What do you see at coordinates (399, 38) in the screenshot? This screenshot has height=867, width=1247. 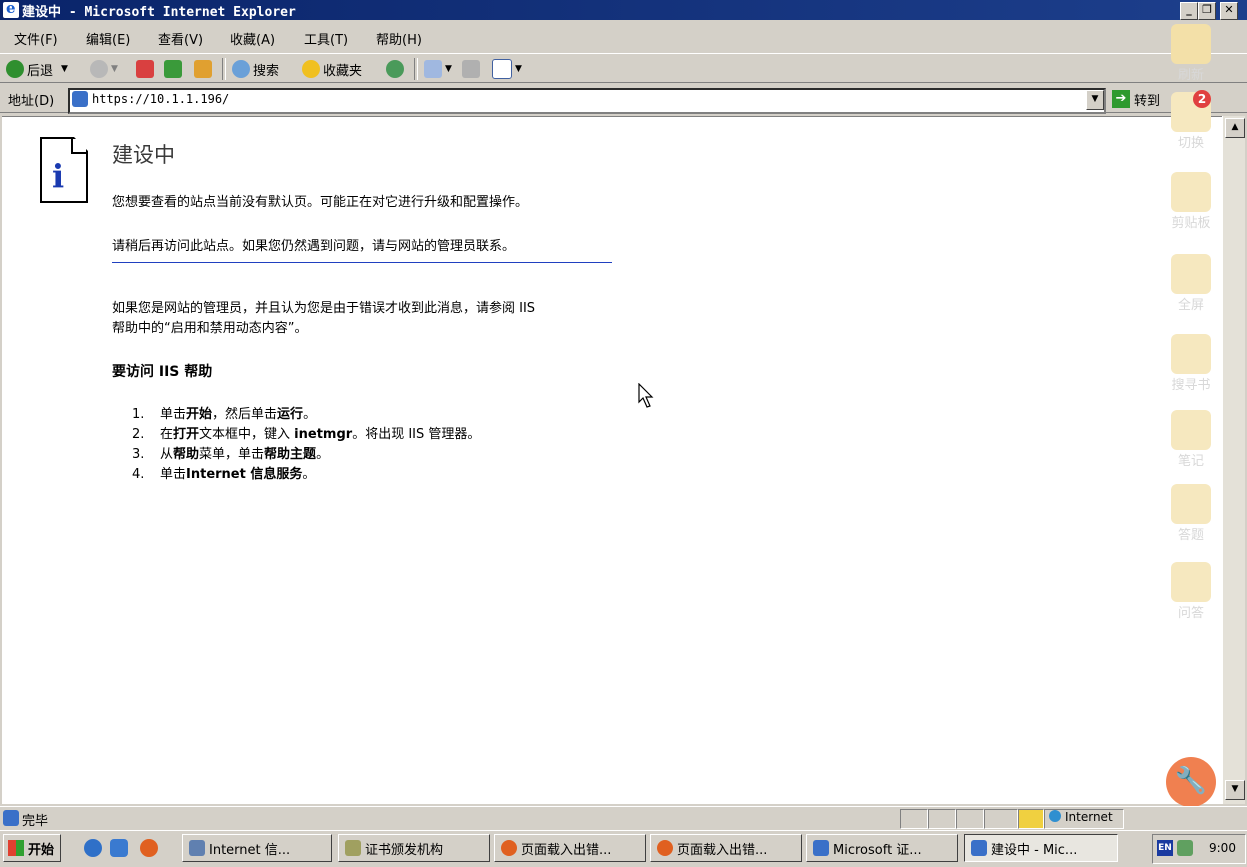 I see `menu-help: 帮助(H)` at bounding box center [399, 38].